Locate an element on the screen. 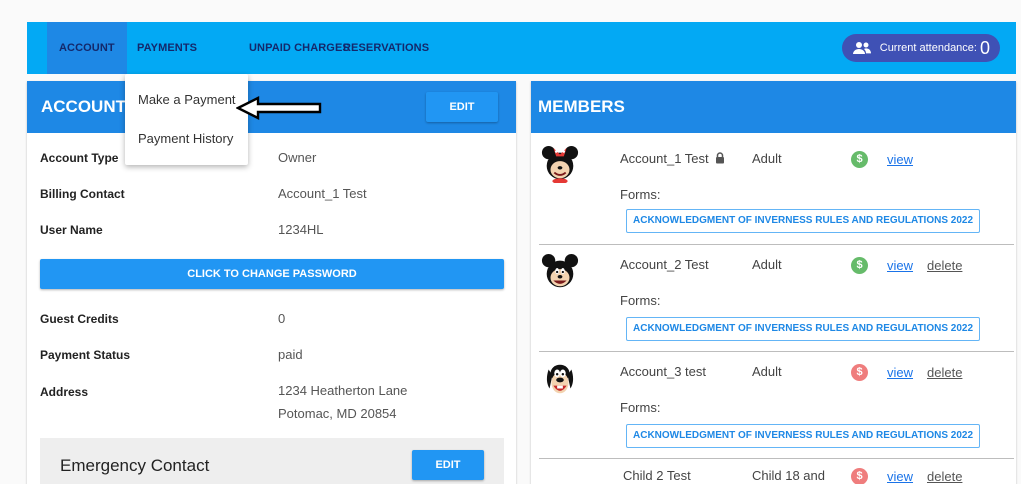 The height and width of the screenshot is (484, 1021). billing-contact-value: Account_1 Test is located at coordinates (322, 193).